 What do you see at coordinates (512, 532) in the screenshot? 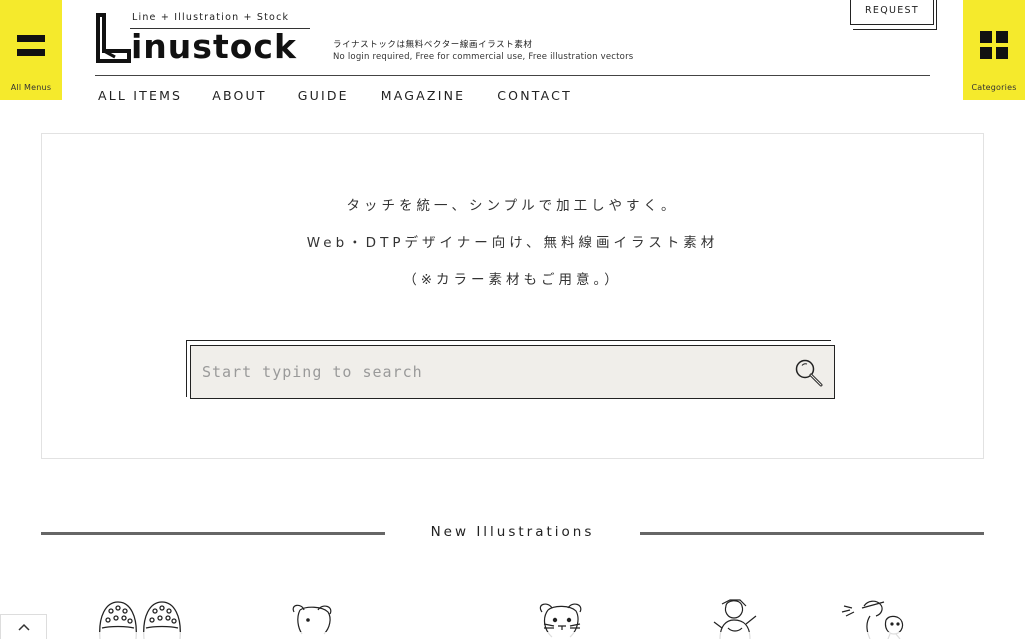
I see `section-title: New Illustrations` at bounding box center [512, 532].